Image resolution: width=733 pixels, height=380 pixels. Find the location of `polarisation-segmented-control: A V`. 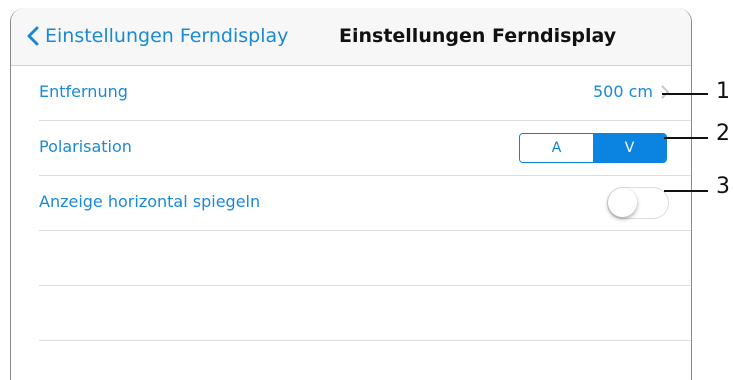

polarisation-segmented-control: A V is located at coordinates (593, 148).